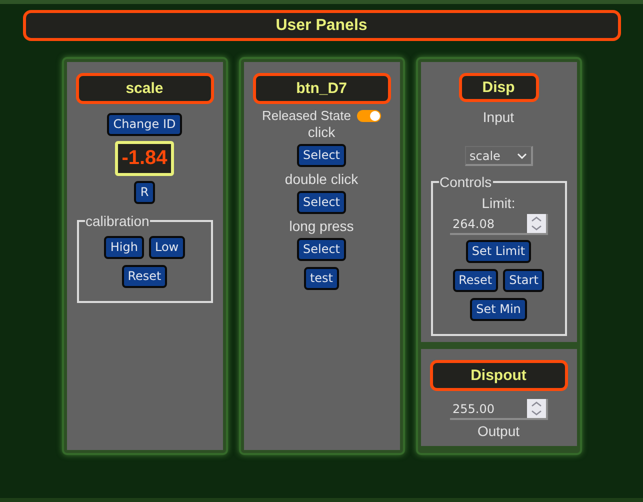 The width and height of the screenshot is (643, 502). I want to click on field-label: Limit:, so click(499, 203).